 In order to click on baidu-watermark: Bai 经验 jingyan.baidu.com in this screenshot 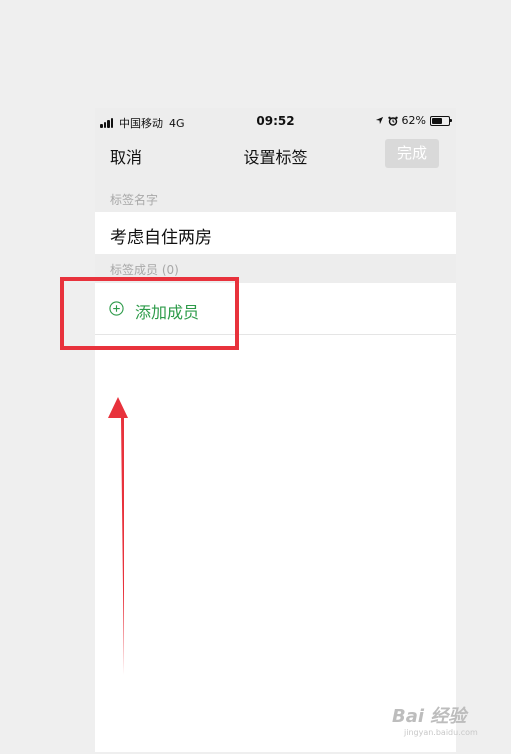, I will do `click(435, 719)`.